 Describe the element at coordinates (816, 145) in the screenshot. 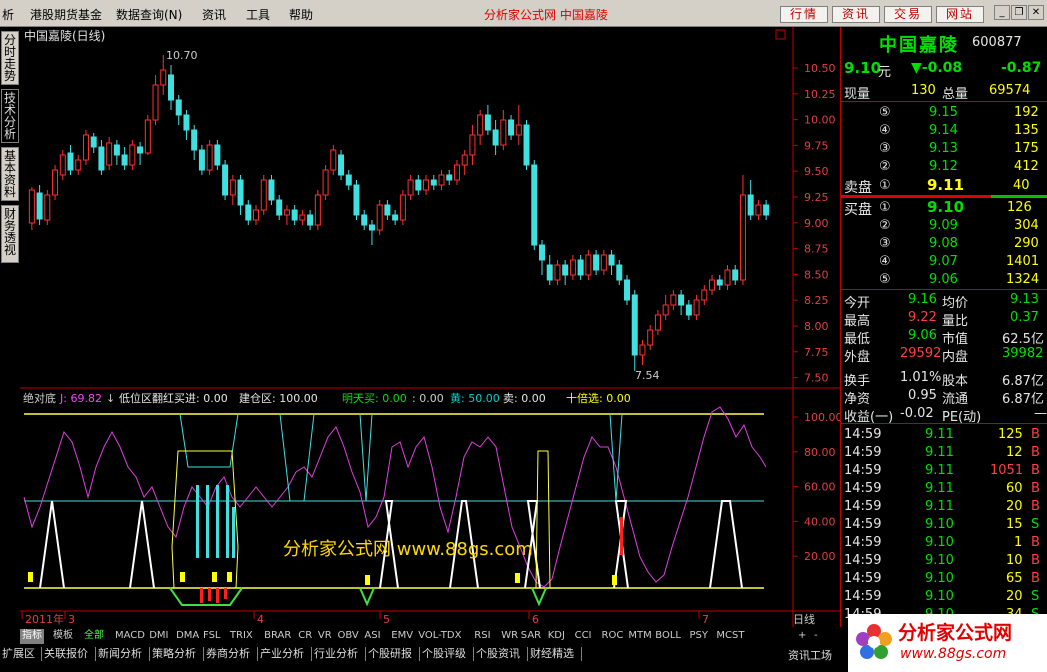

I see `price-tick-label: 9.75` at that location.